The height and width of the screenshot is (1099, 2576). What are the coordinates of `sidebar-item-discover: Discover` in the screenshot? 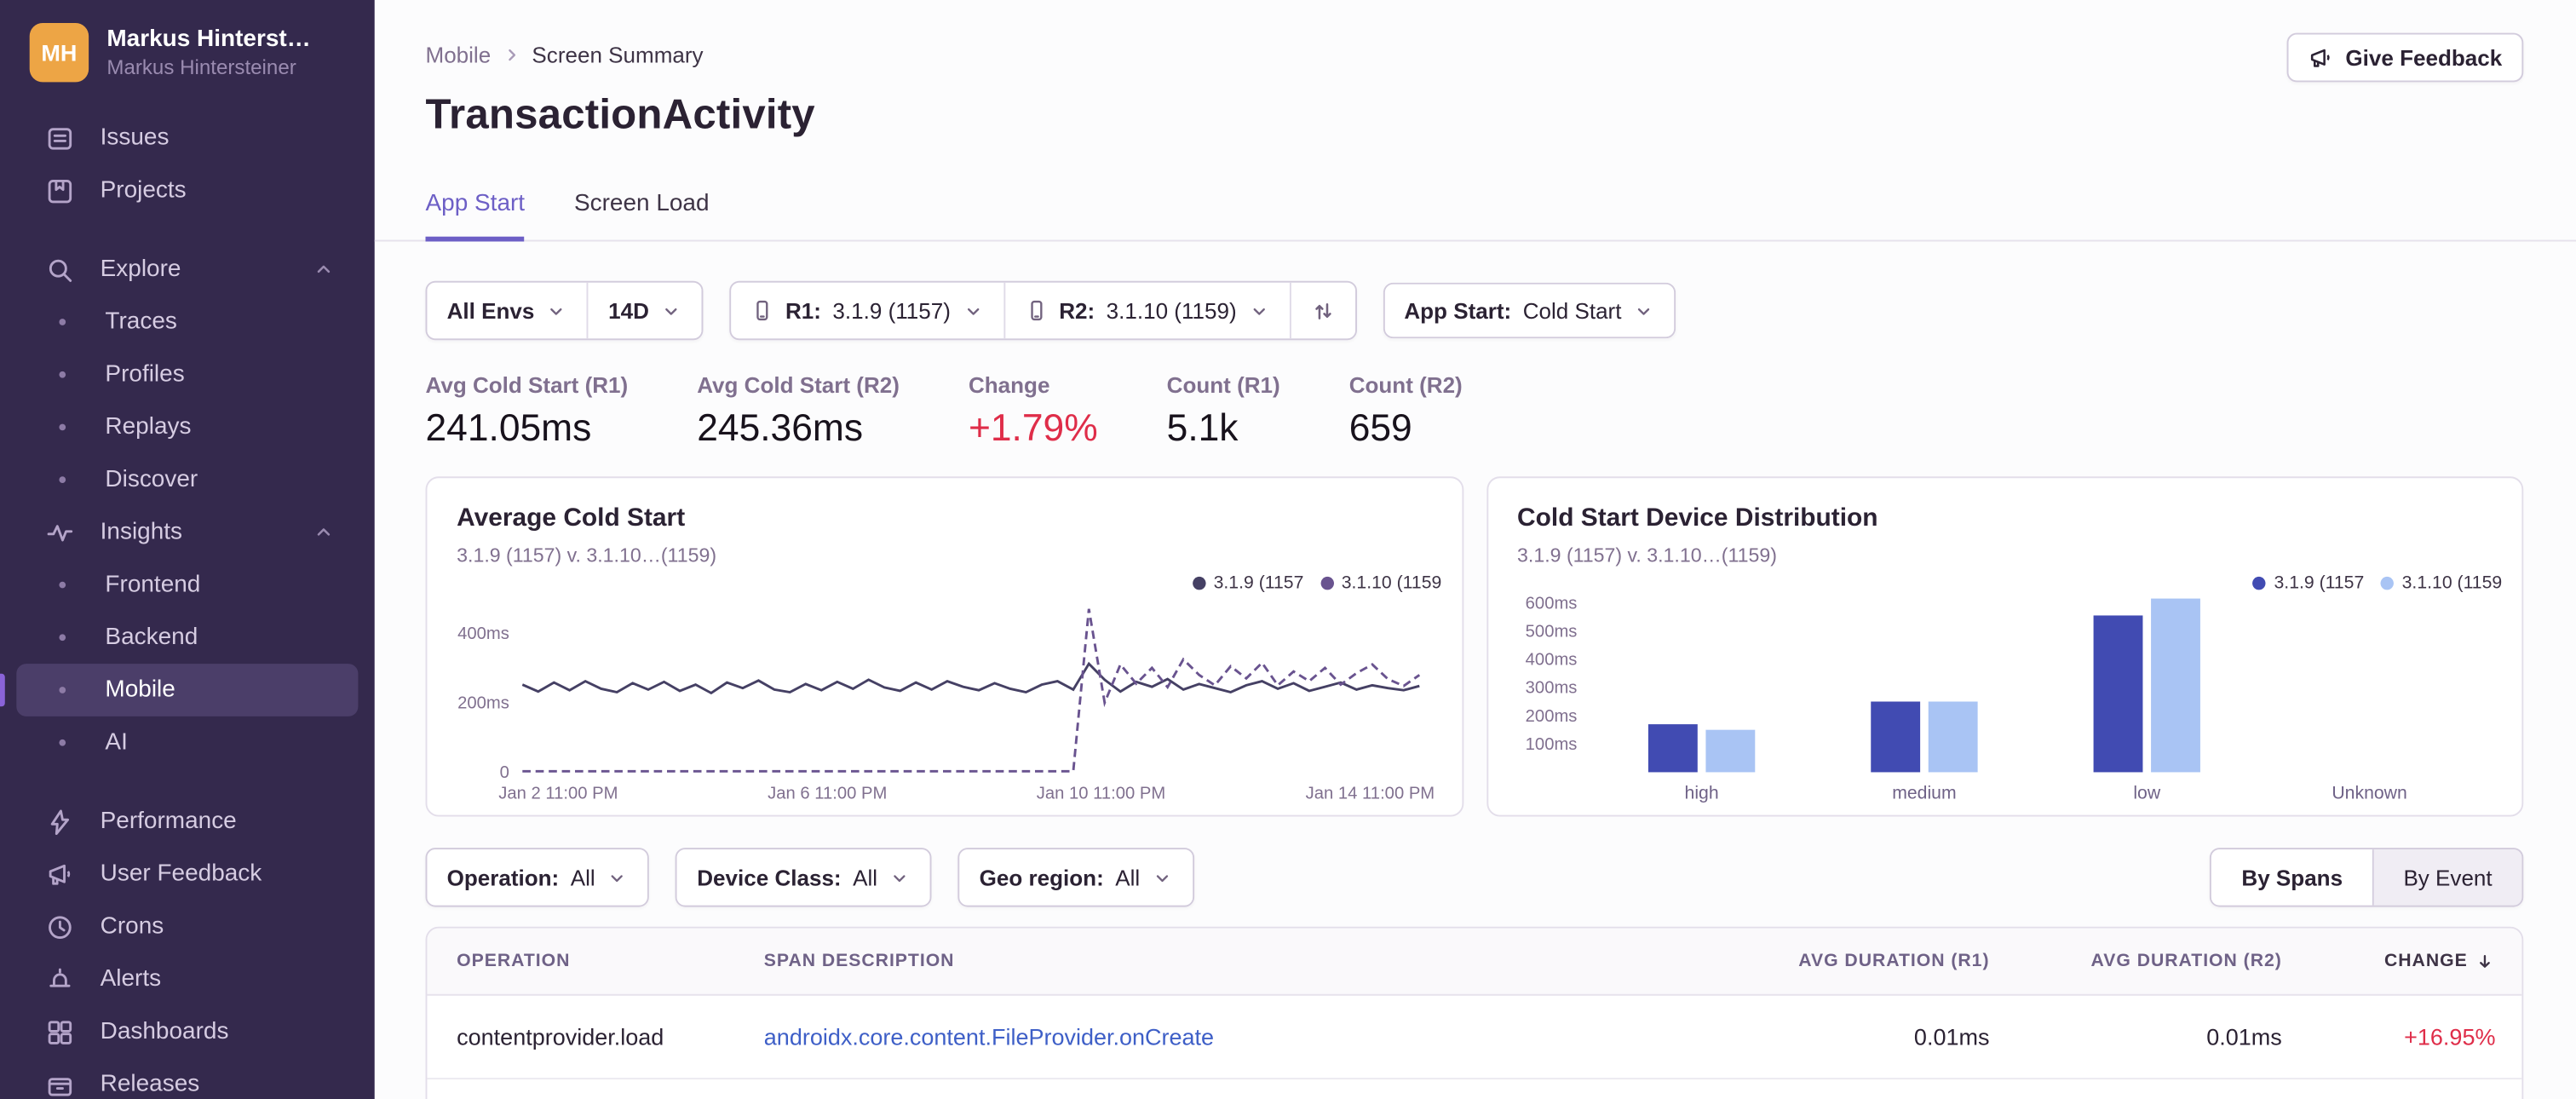 It's located at (187, 480).